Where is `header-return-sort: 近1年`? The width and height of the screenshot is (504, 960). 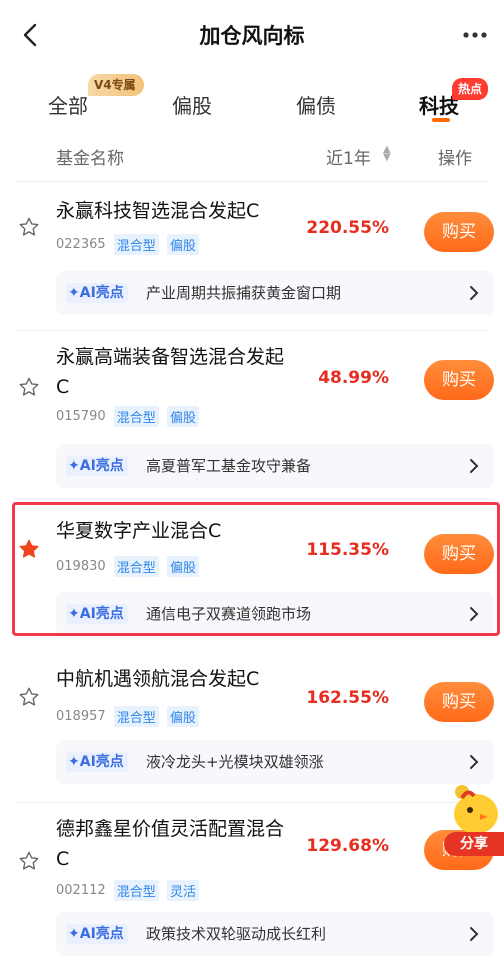
header-return-sort: 近1年 is located at coordinates (348, 156).